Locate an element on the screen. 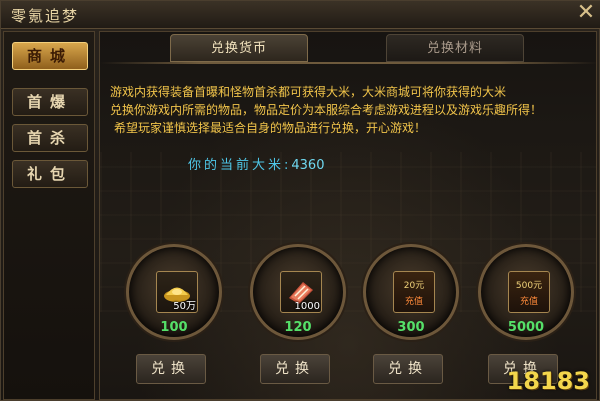 Image resolution: width=600 pixels, height=401 pixels. site-watermark: 18183 is located at coordinates (548, 381).